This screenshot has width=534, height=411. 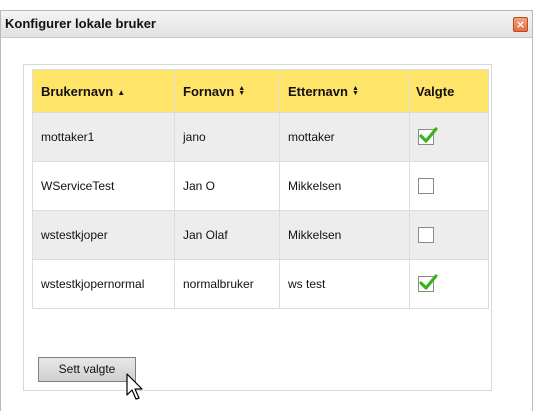 I want to click on table-row: WServiceTest Jan O Mikkelsen, so click(x=260, y=186).